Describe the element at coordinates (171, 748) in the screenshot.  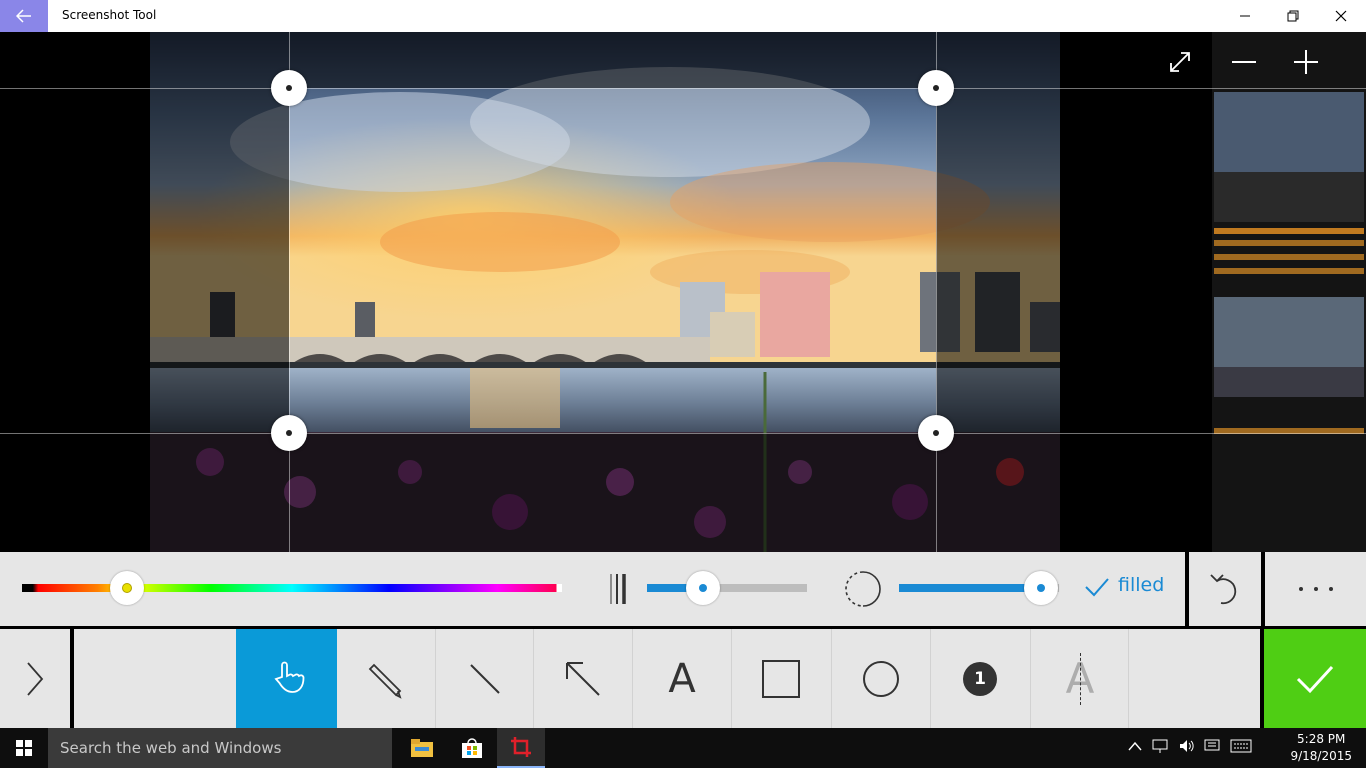
I see `search-placeholder: Search the web and Windows` at that location.